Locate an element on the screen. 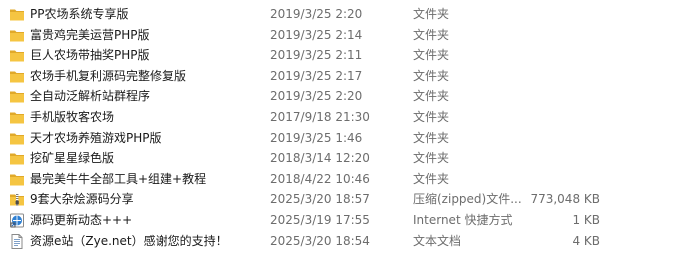  file-row: 天才农场养殖游戏PHP版 2019/3/25 1:46 文件夹 is located at coordinates (338, 138).